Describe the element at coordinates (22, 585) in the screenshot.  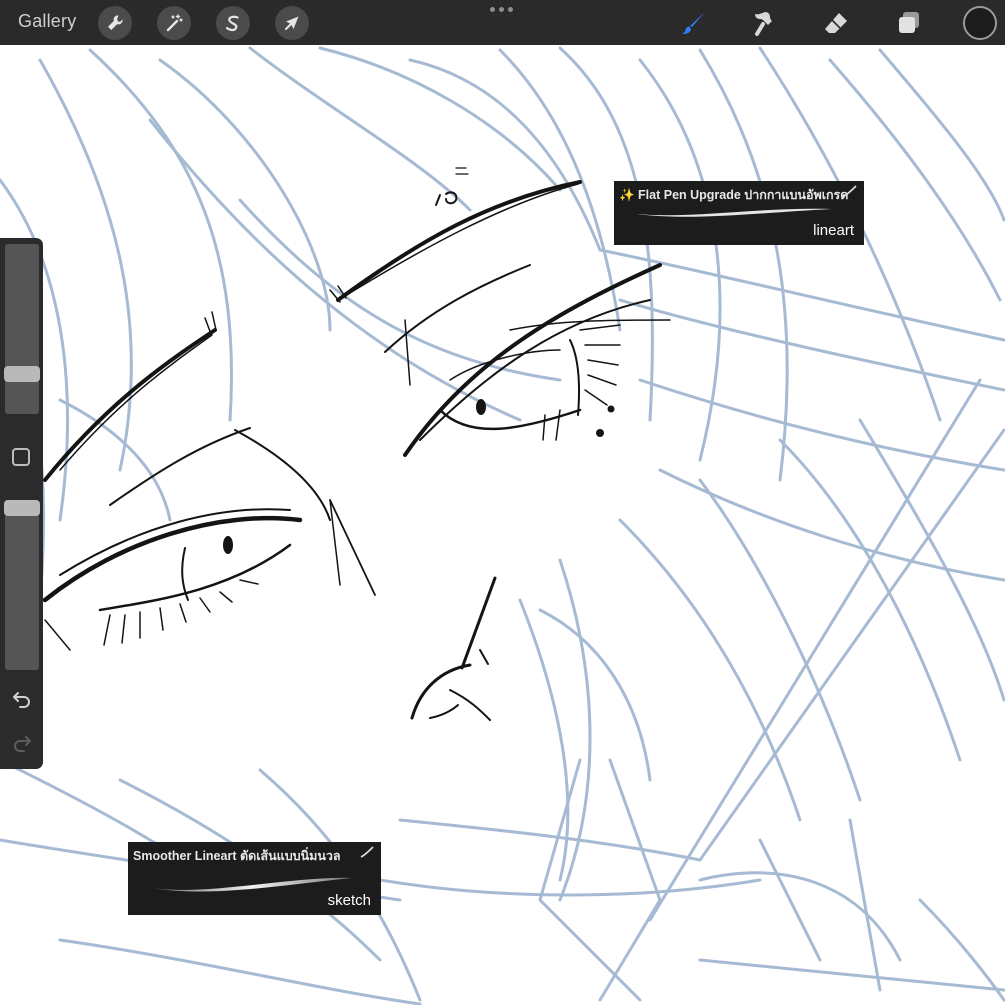
I see `opacity-slider` at that location.